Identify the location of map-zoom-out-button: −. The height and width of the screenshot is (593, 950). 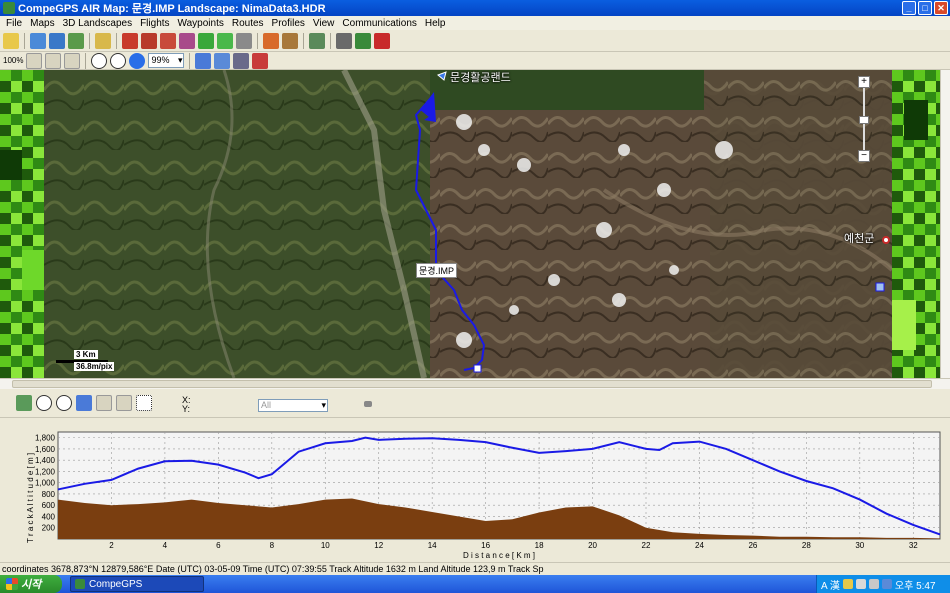
(864, 156).